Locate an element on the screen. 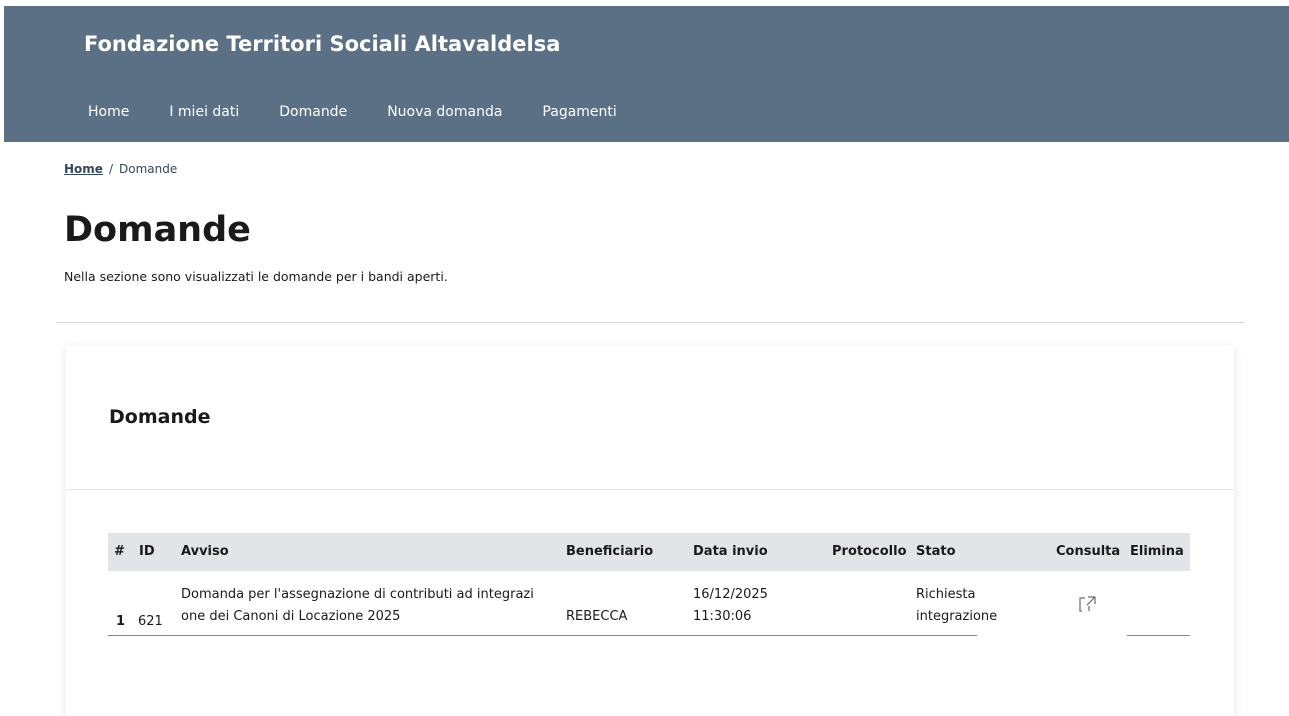 The image size is (1289, 716). row-id: 621 is located at coordinates (150, 621).